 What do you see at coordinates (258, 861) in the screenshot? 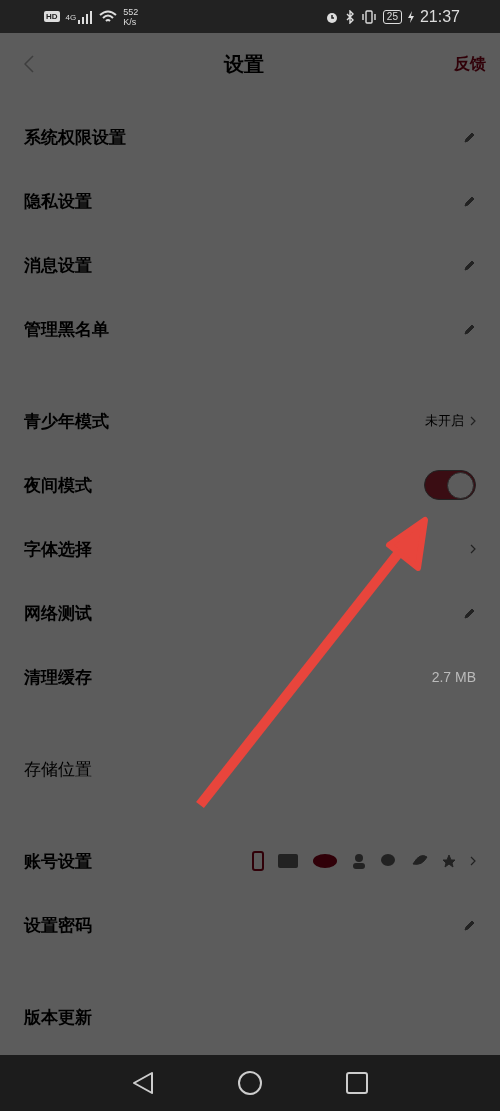
I see `phone-icon` at bounding box center [258, 861].